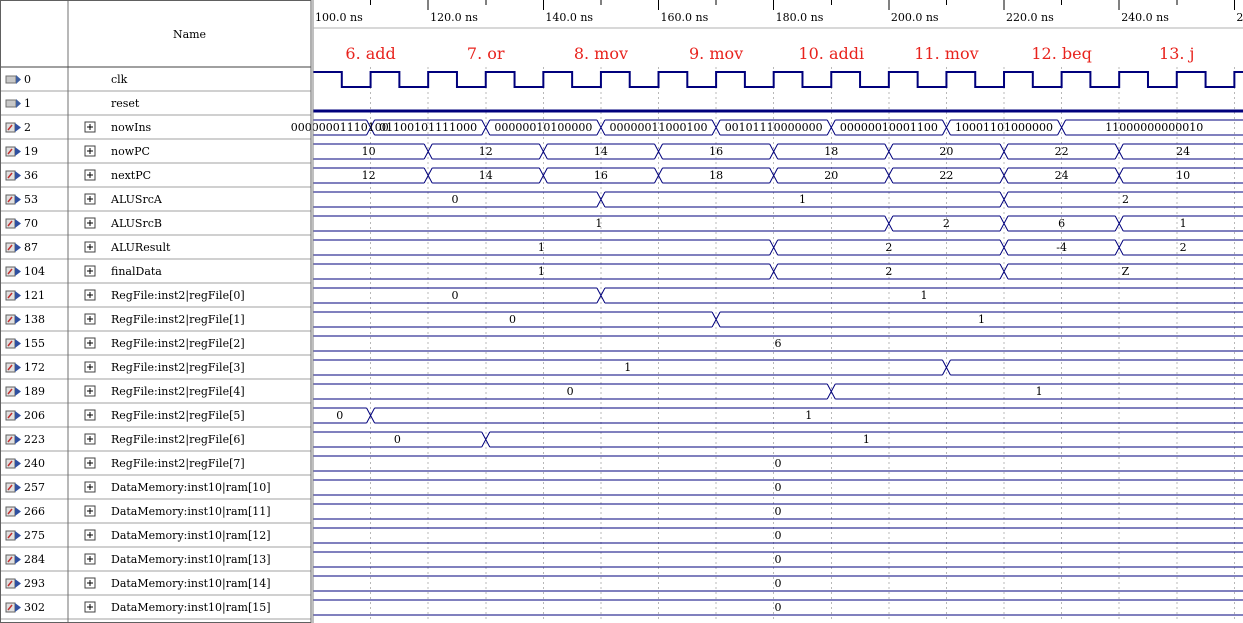 Image resolution: width=1243 pixels, height=623 pixels. Describe the element at coordinates (155, 33) in the screenshot. I see `header-panel` at that location.